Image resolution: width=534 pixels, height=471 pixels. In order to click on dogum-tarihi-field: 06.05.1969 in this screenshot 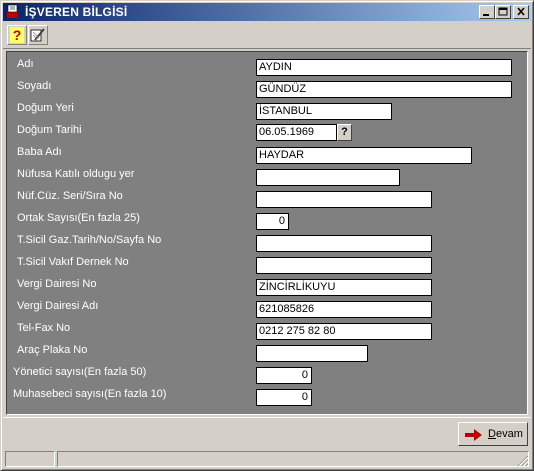, I will do `click(296, 132)`.